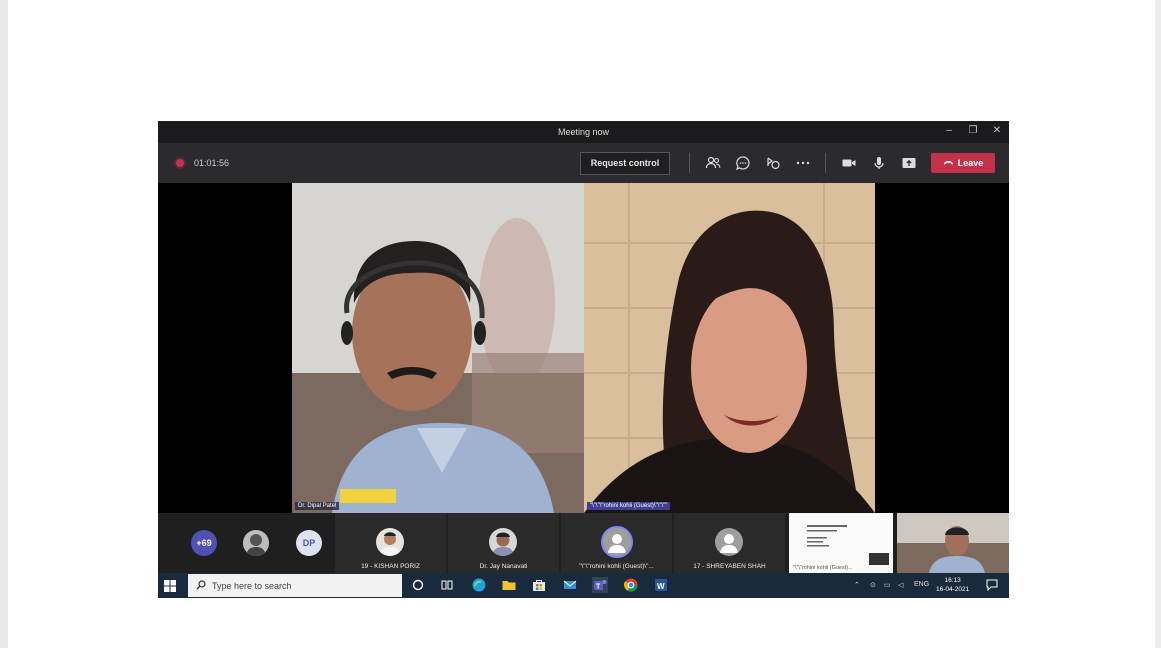  I want to click on participant-name-label: Dr. Dipal Patel, so click(317, 506).